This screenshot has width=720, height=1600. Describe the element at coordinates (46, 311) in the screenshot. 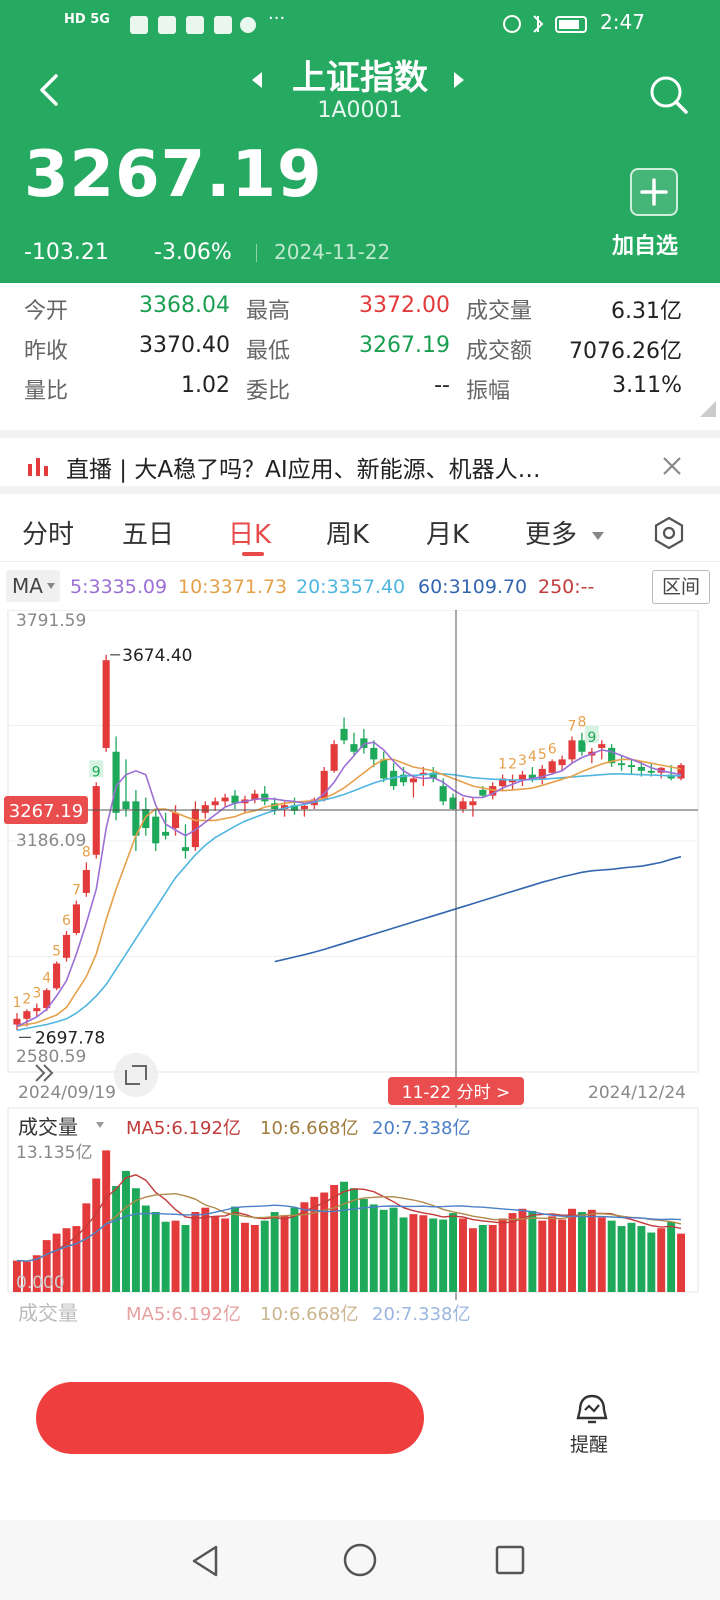

I see `stat-label: 今开` at that location.